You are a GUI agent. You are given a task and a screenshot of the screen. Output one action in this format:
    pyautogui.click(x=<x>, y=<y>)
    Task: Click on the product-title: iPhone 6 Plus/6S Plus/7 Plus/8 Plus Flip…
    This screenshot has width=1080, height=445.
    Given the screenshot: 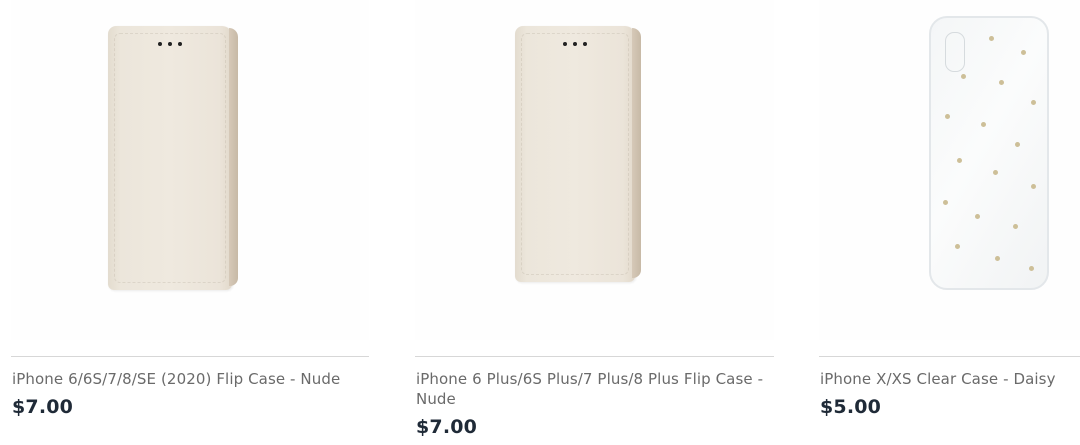 What is the action you would take?
    pyautogui.click(x=592, y=389)
    